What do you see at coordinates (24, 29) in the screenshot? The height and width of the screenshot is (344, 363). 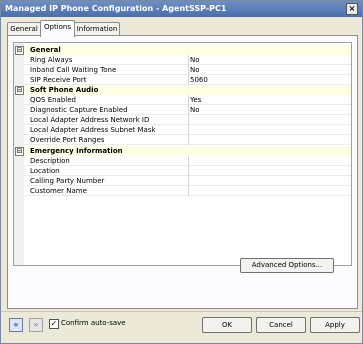 I see `tab-general: General` at bounding box center [24, 29].